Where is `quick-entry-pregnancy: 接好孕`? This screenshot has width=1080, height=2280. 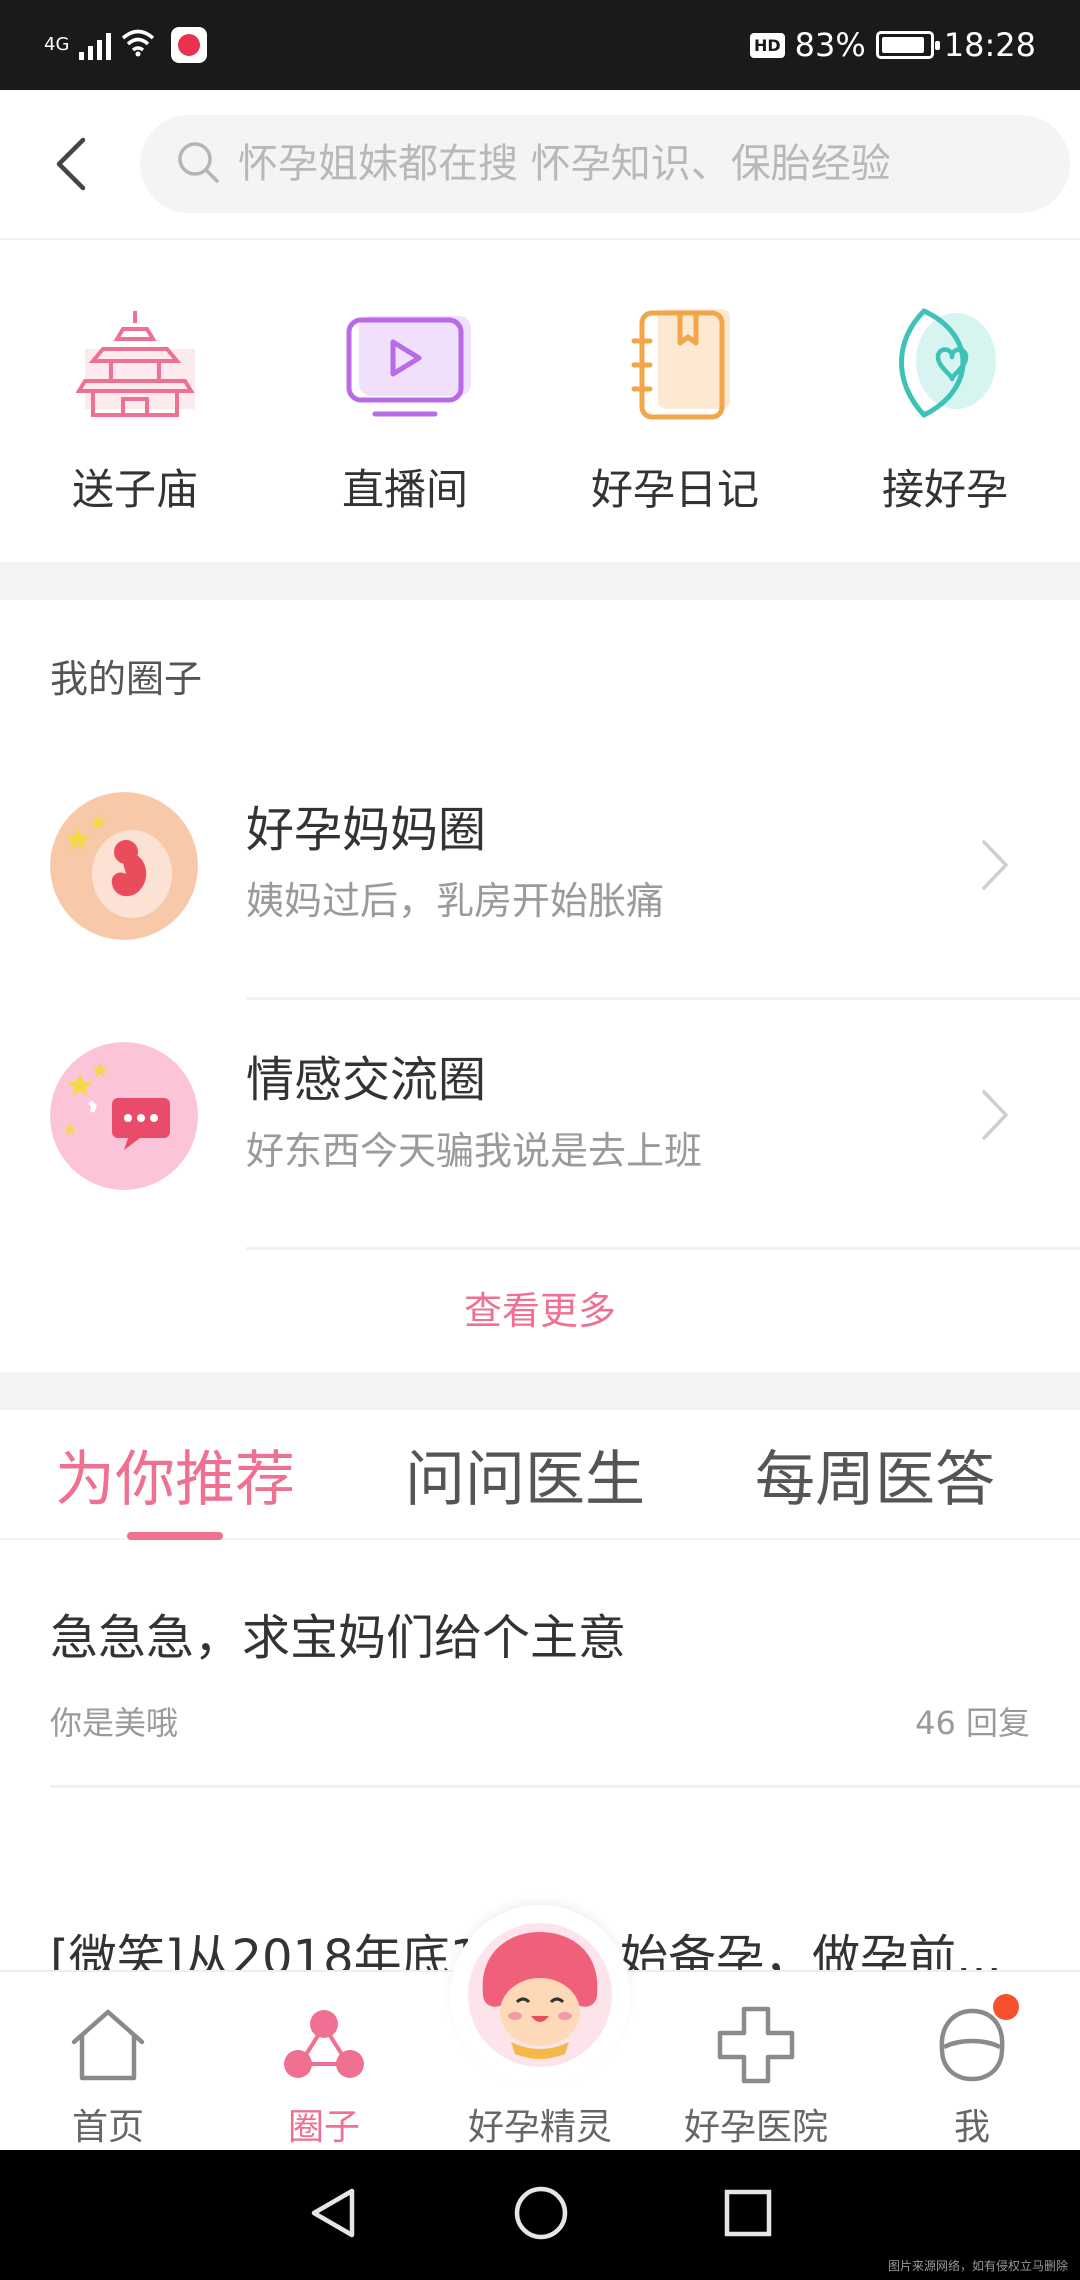 quick-entry-pregnancy: 接好孕 is located at coordinates (945, 410).